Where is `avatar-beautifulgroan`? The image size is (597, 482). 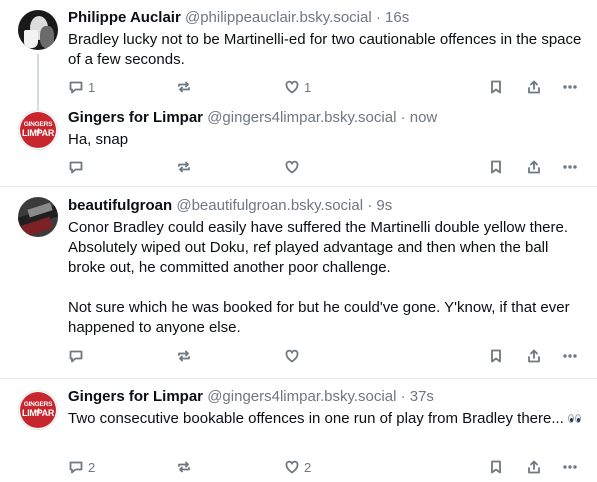
avatar-beautifulgroan is located at coordinates (38, 217).